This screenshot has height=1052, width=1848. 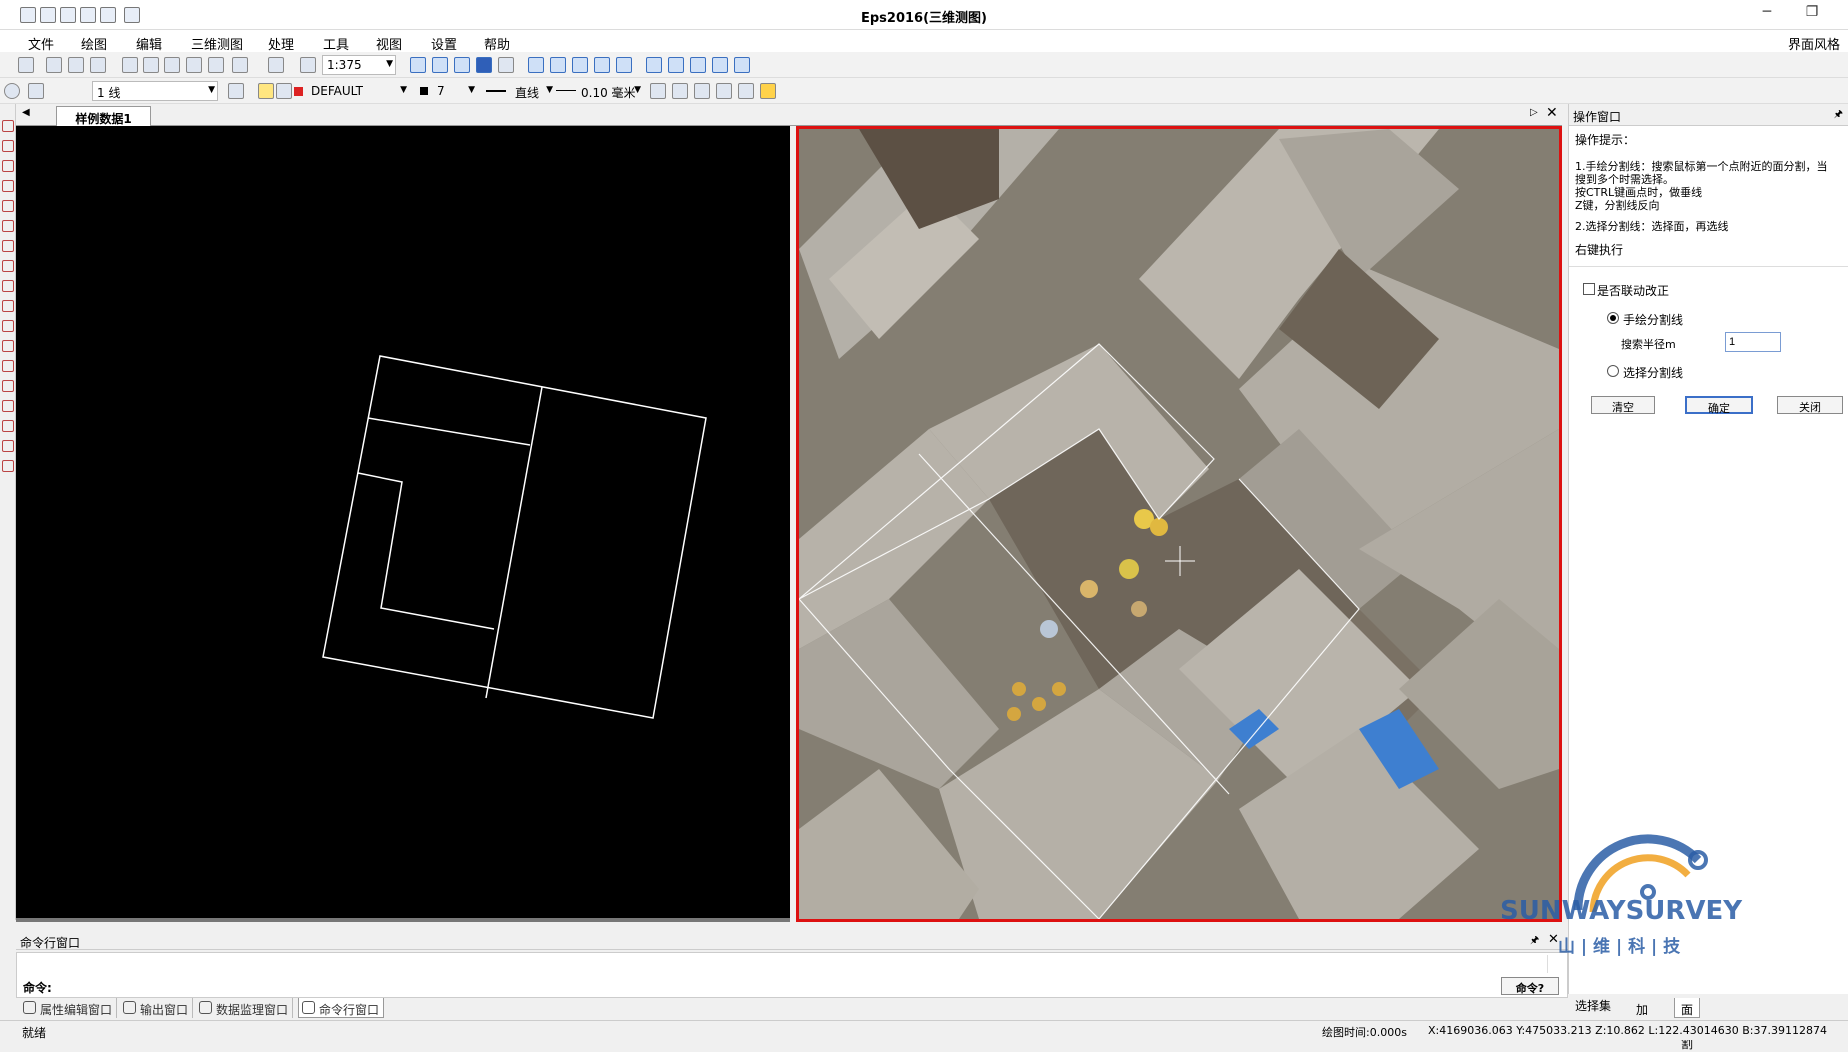 I want to click on line-width-combo: 0.10 毫米 ▼, so click(x=610, y=91).